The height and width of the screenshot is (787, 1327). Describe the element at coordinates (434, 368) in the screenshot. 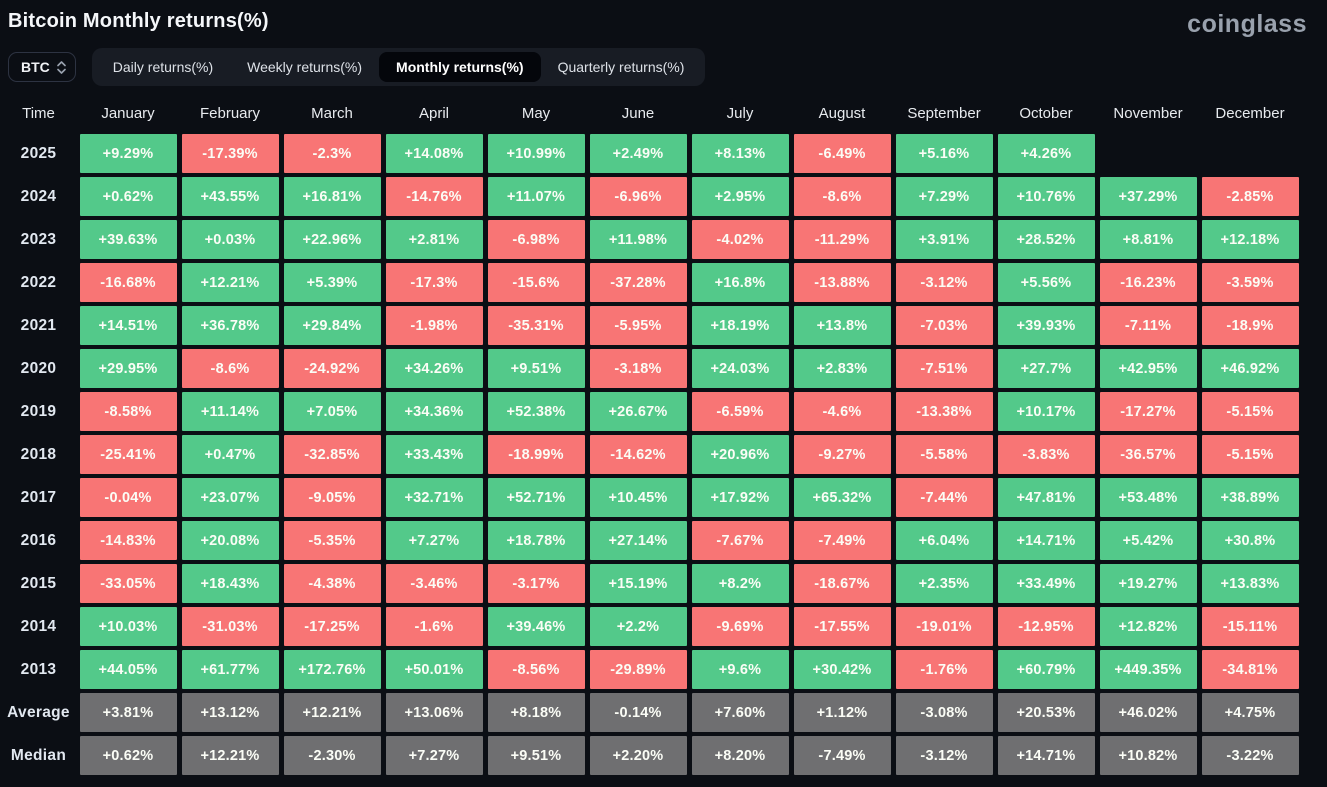

I see `return-cell: +34.26%` at that location.